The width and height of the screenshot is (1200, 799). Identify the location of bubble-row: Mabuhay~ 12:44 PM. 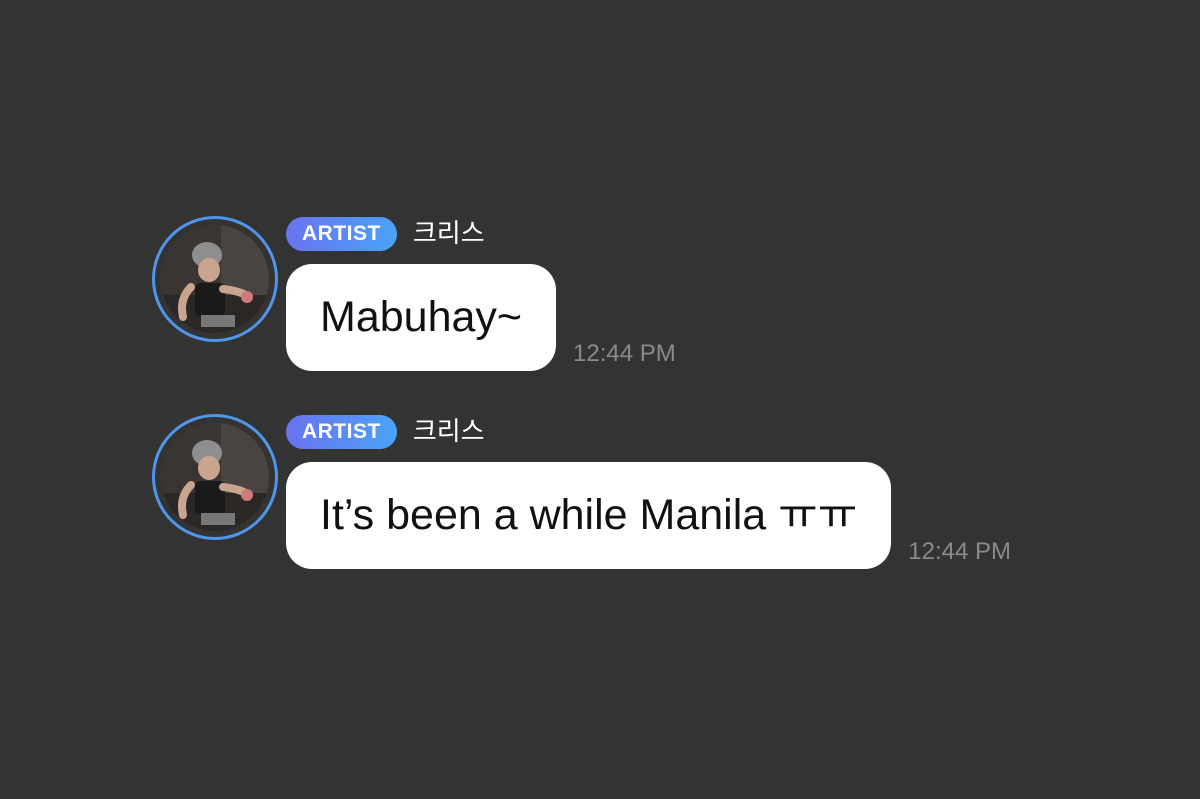
(481, 317).